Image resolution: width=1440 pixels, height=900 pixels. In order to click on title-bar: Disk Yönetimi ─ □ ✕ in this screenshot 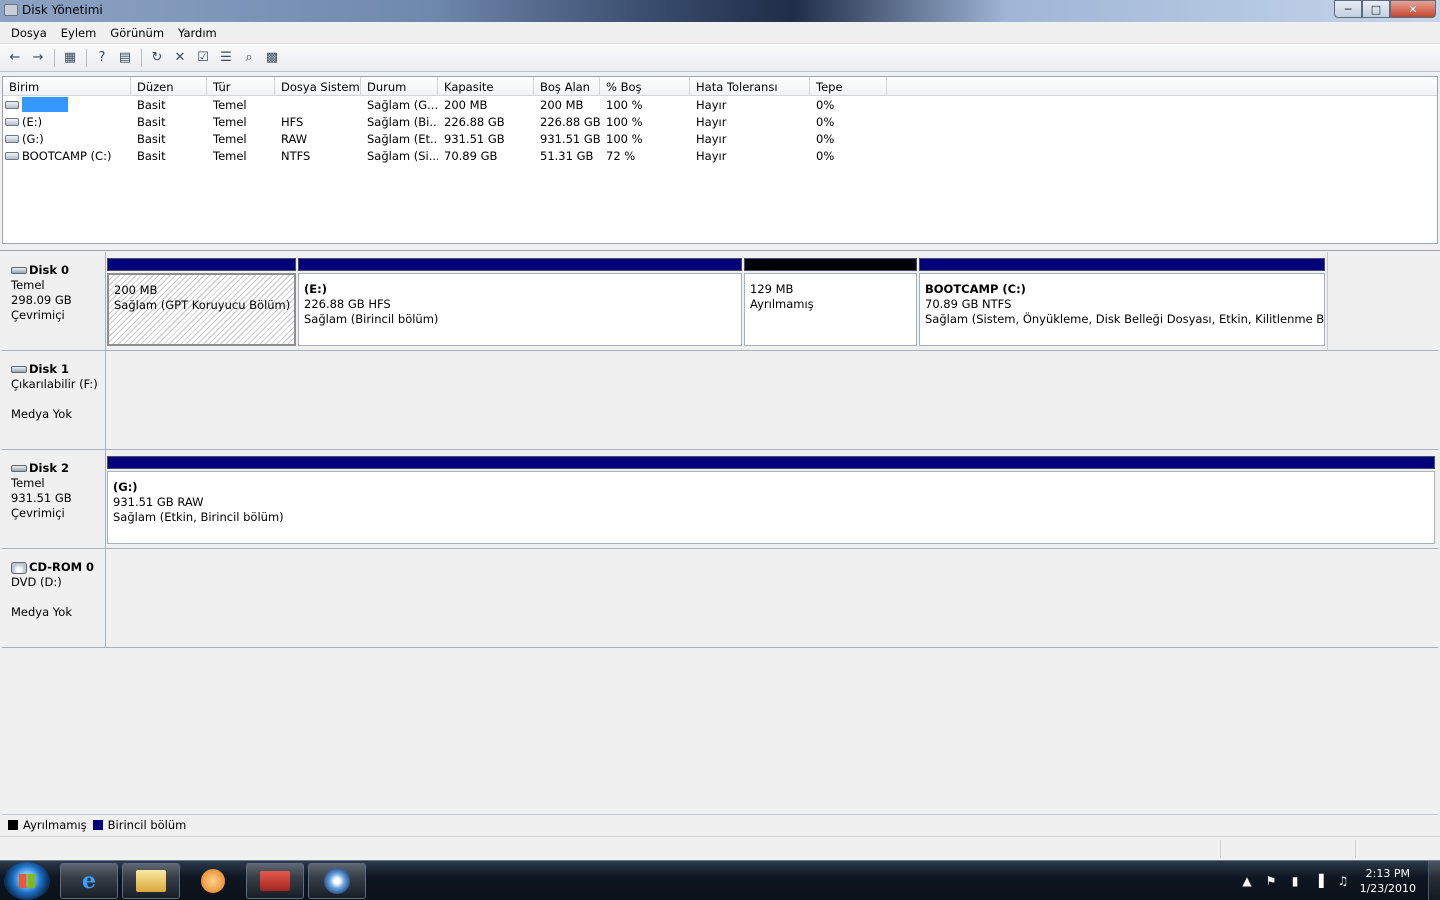, I will do `click(720, 11)`.